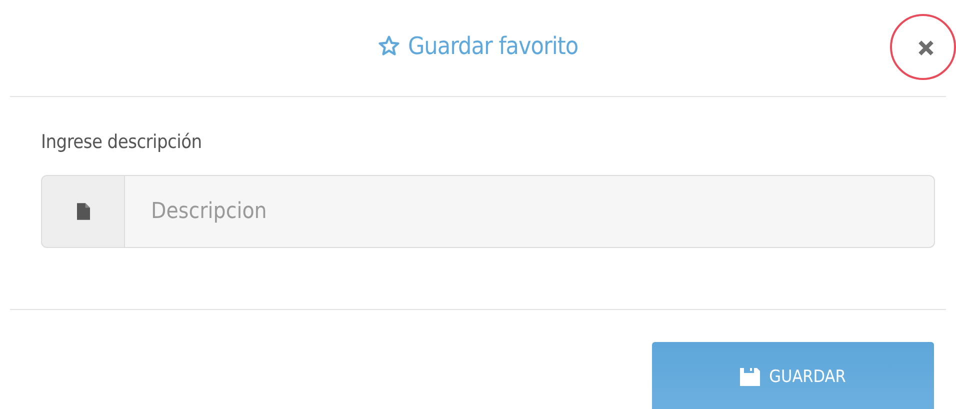  Describe the element at coordinates (122, 142) in the screenshot. I see `field-label: Ingrese descripción` at that location.